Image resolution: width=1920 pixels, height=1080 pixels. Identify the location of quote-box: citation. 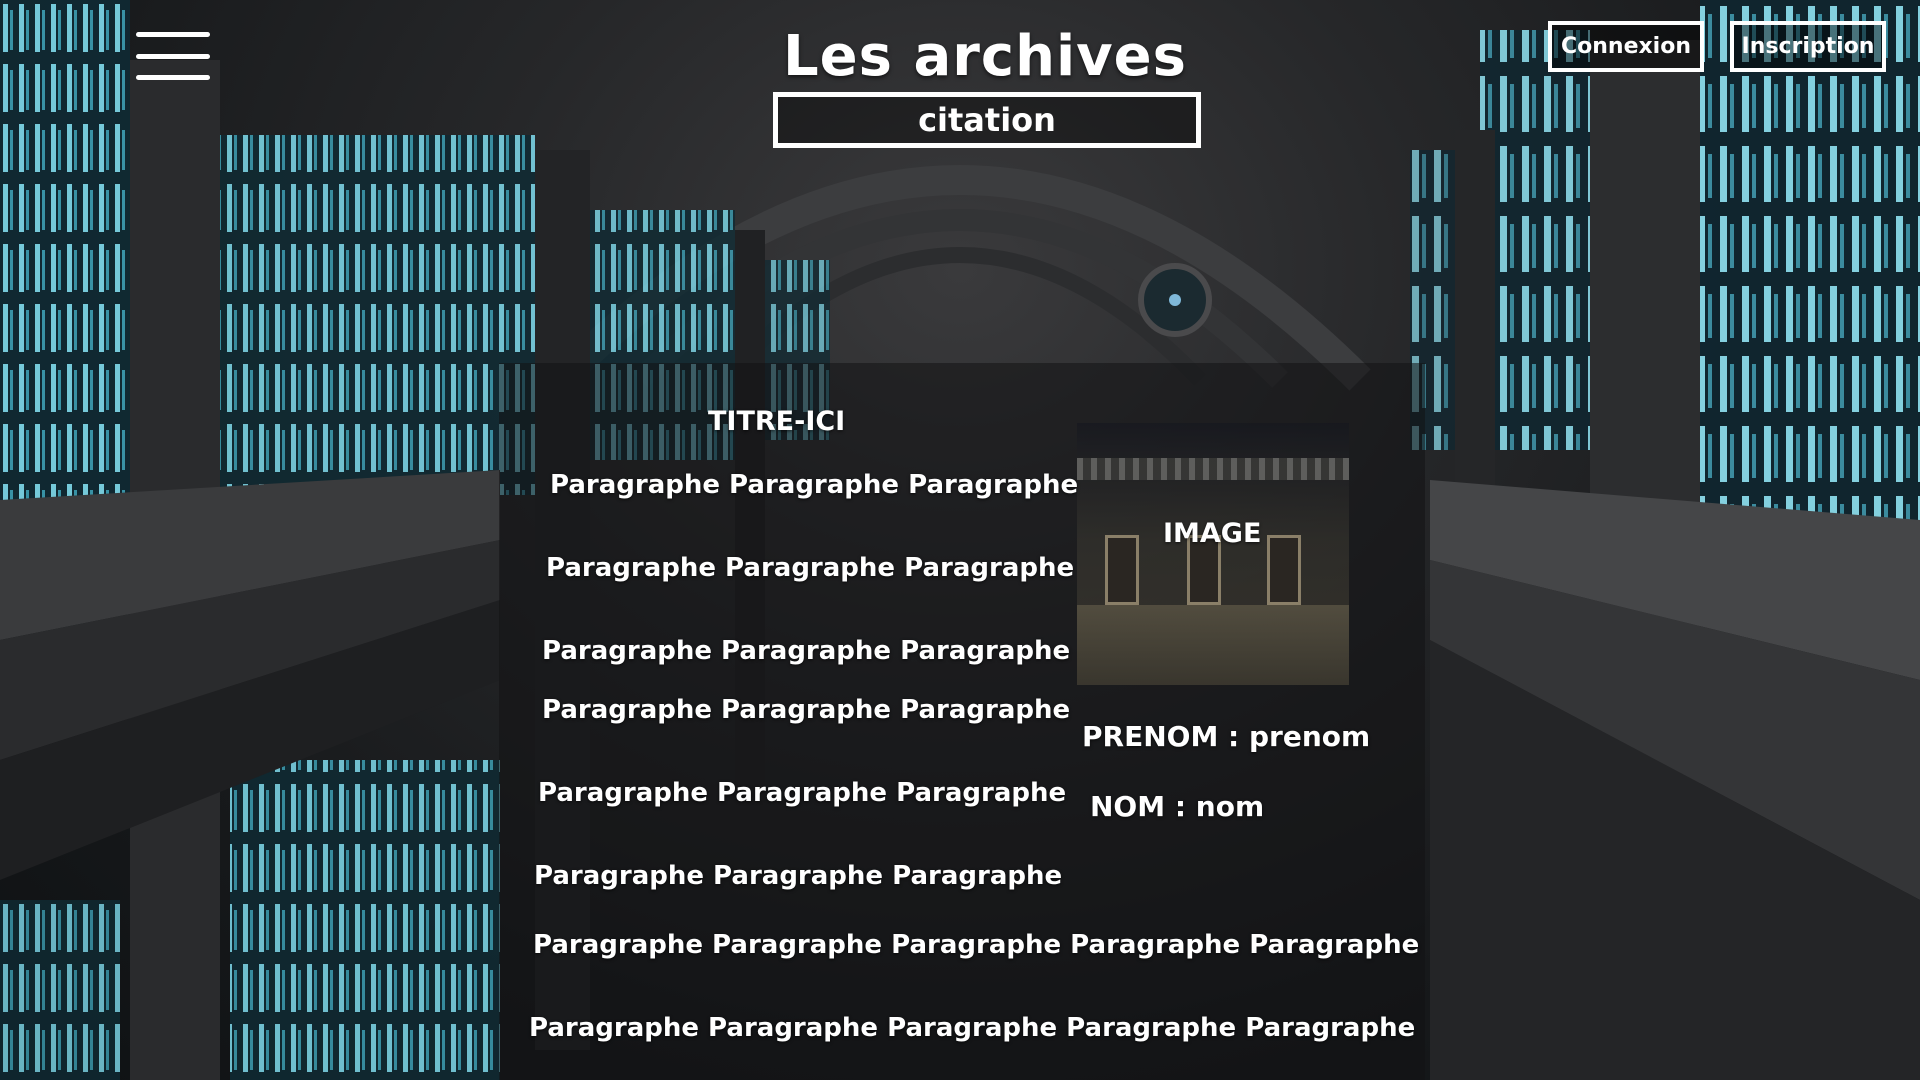
(987, 120).